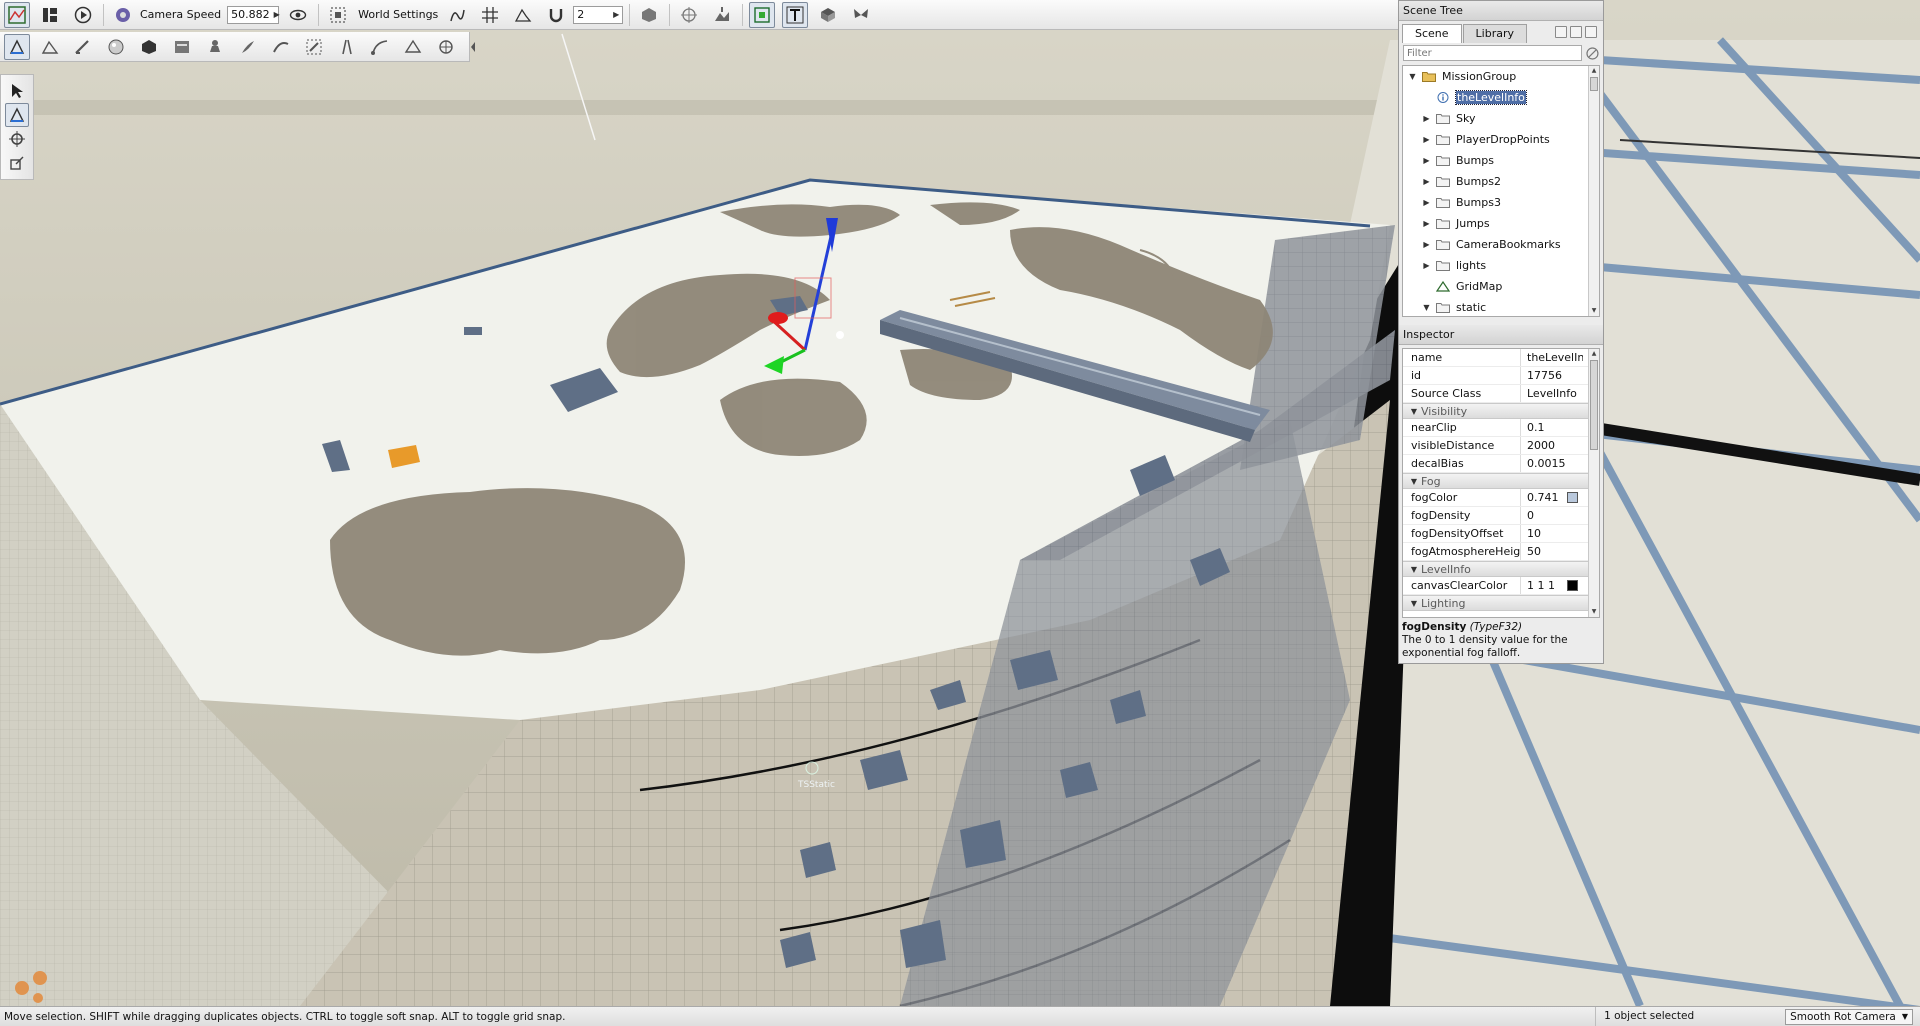  What do you see at coordinates (1501, 118) in the screenshot?
I see `tree-item: ▶ Sky` at bounding box center [1501, 118].